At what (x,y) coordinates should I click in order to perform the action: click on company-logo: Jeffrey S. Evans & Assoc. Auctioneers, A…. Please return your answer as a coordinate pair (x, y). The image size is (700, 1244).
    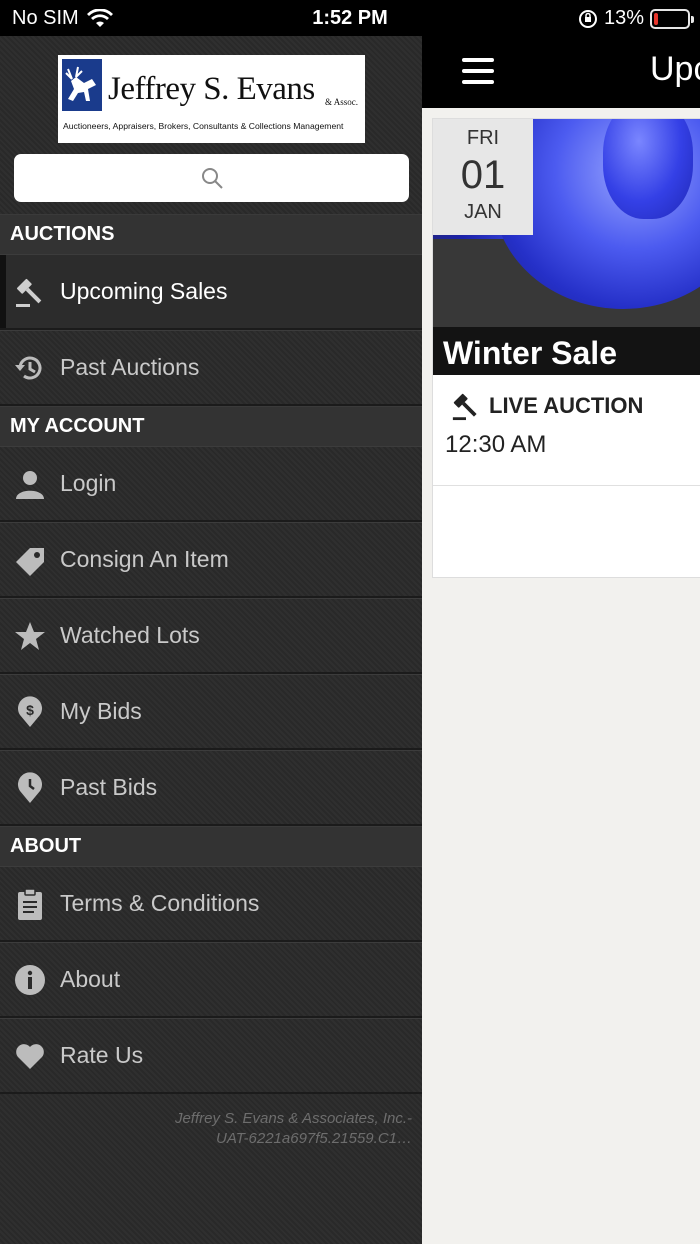
    Looking at the image, I should click on (211, 99).